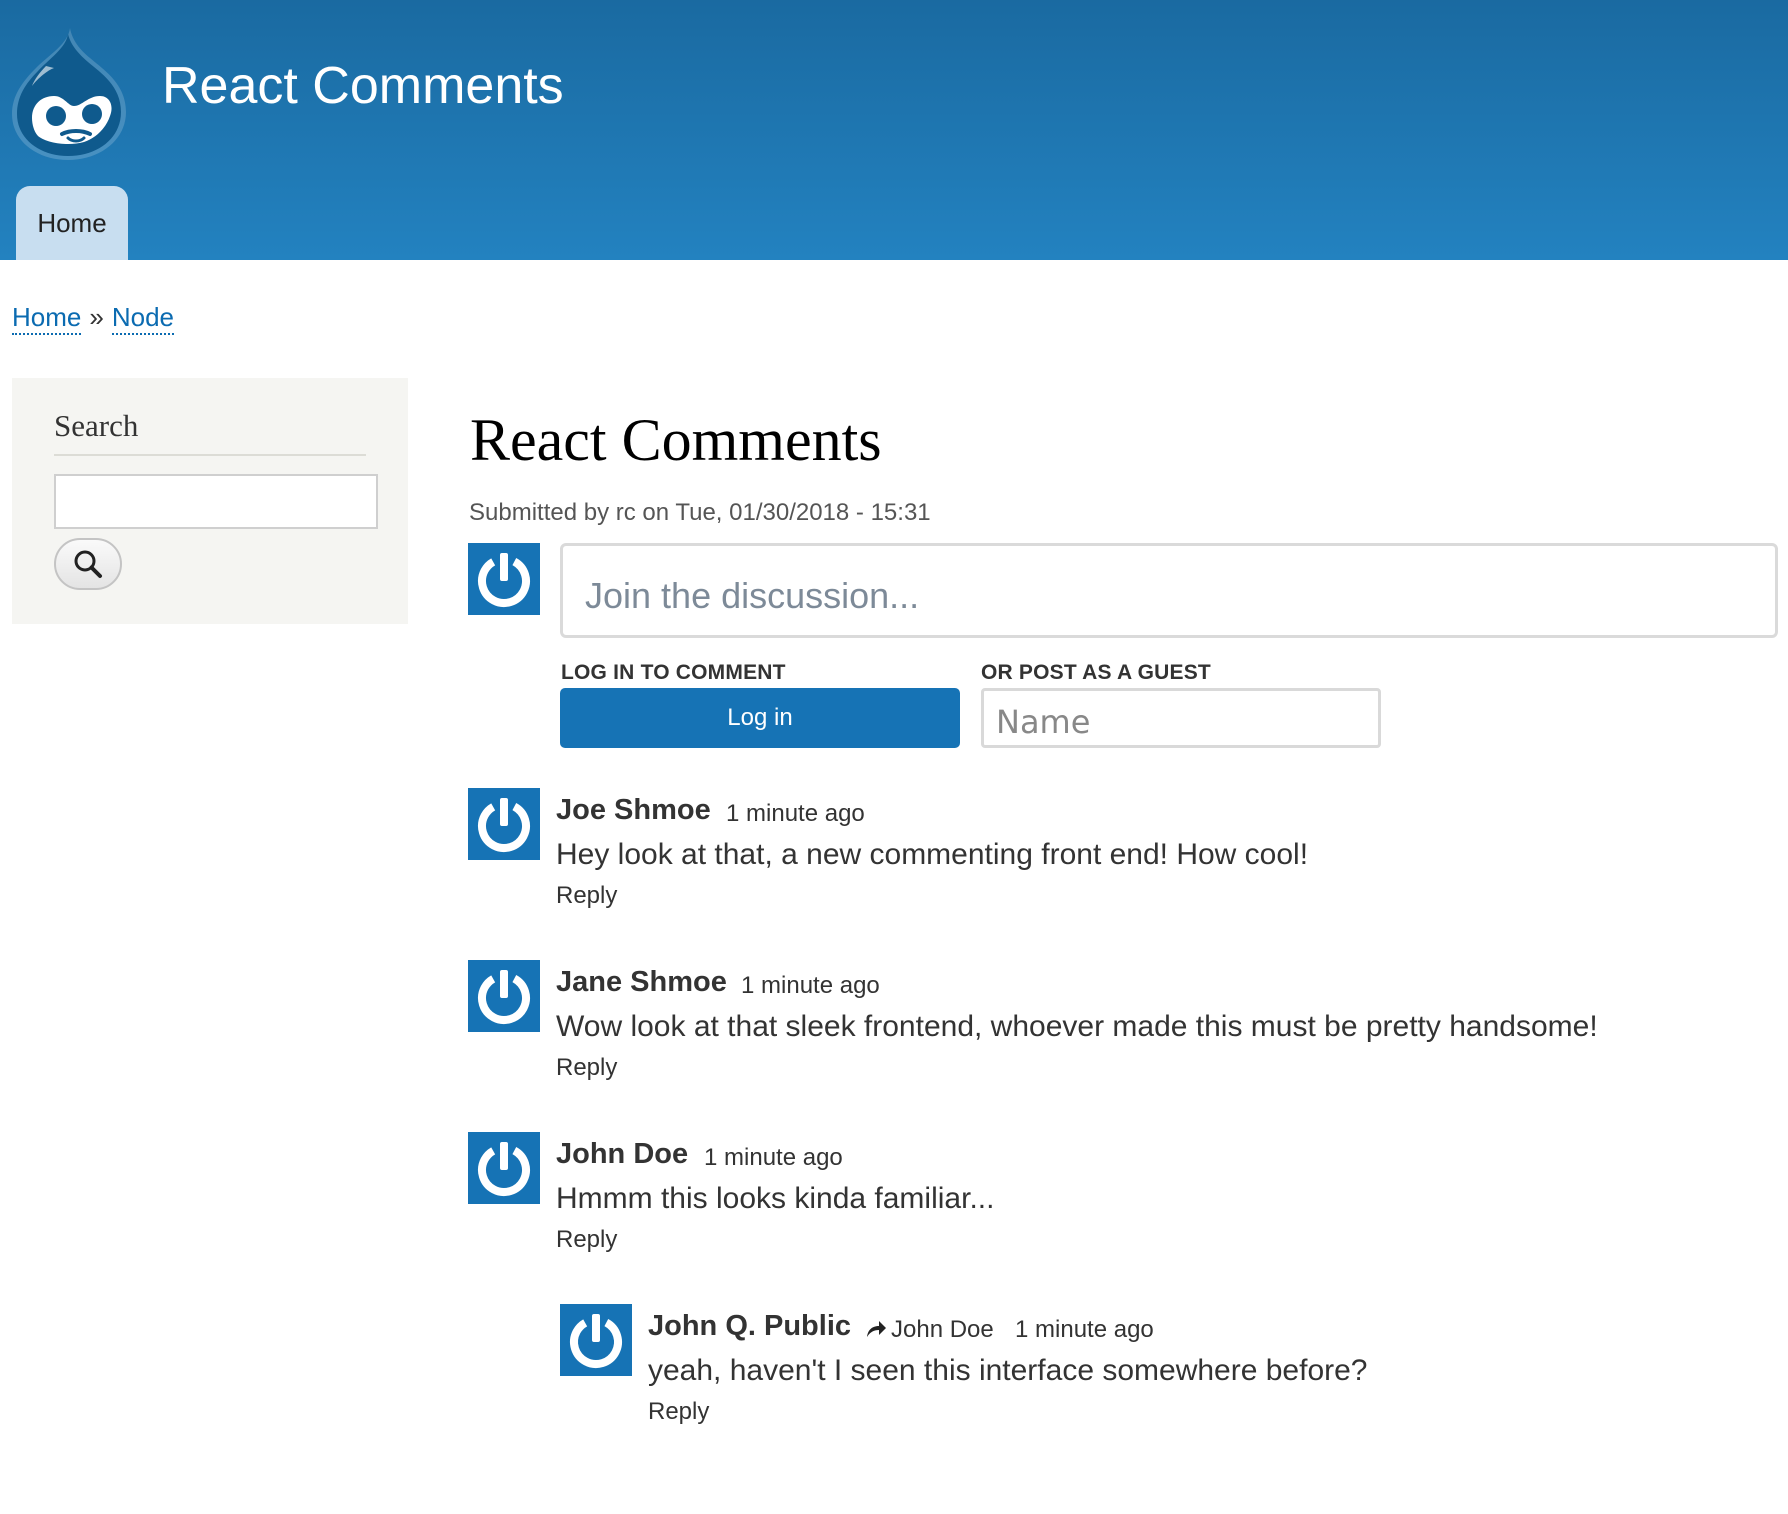 This screenshot has width=1788, height=1514. I want to click on comment-author: Jane Shmoe, so click(641, 982).